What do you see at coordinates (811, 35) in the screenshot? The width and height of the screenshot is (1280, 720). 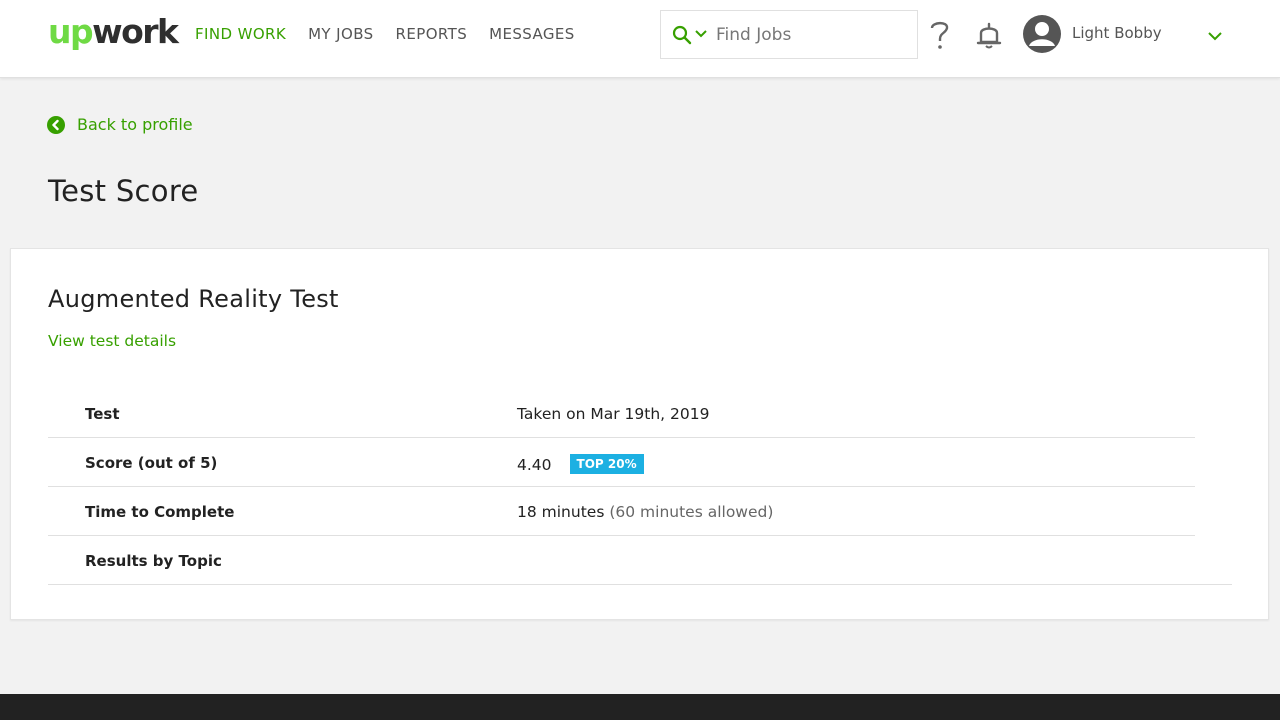 I see `search-input` at bounding box center [811, 35].